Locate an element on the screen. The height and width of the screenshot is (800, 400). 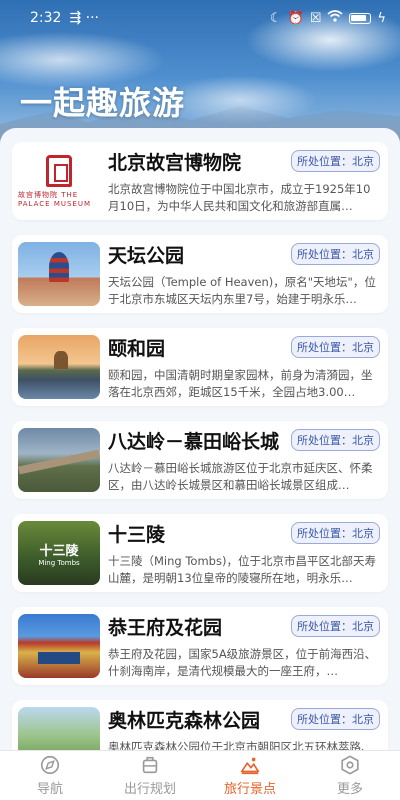
status-bar: 2:32 ⇶ ··· ☾ ⏰ ☒ ϟ is located at coordinates (200, 18).